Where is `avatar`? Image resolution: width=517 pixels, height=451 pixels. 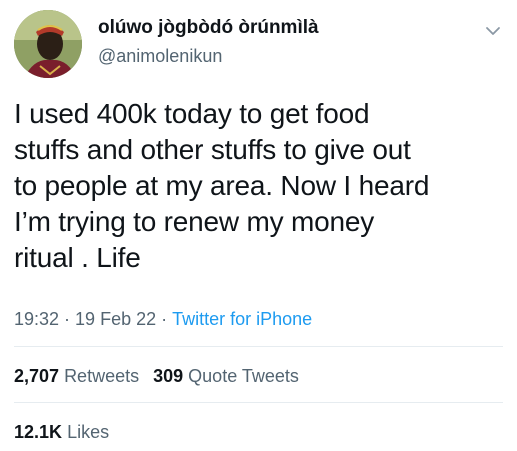
avatar is located at coordinates (48, 44).